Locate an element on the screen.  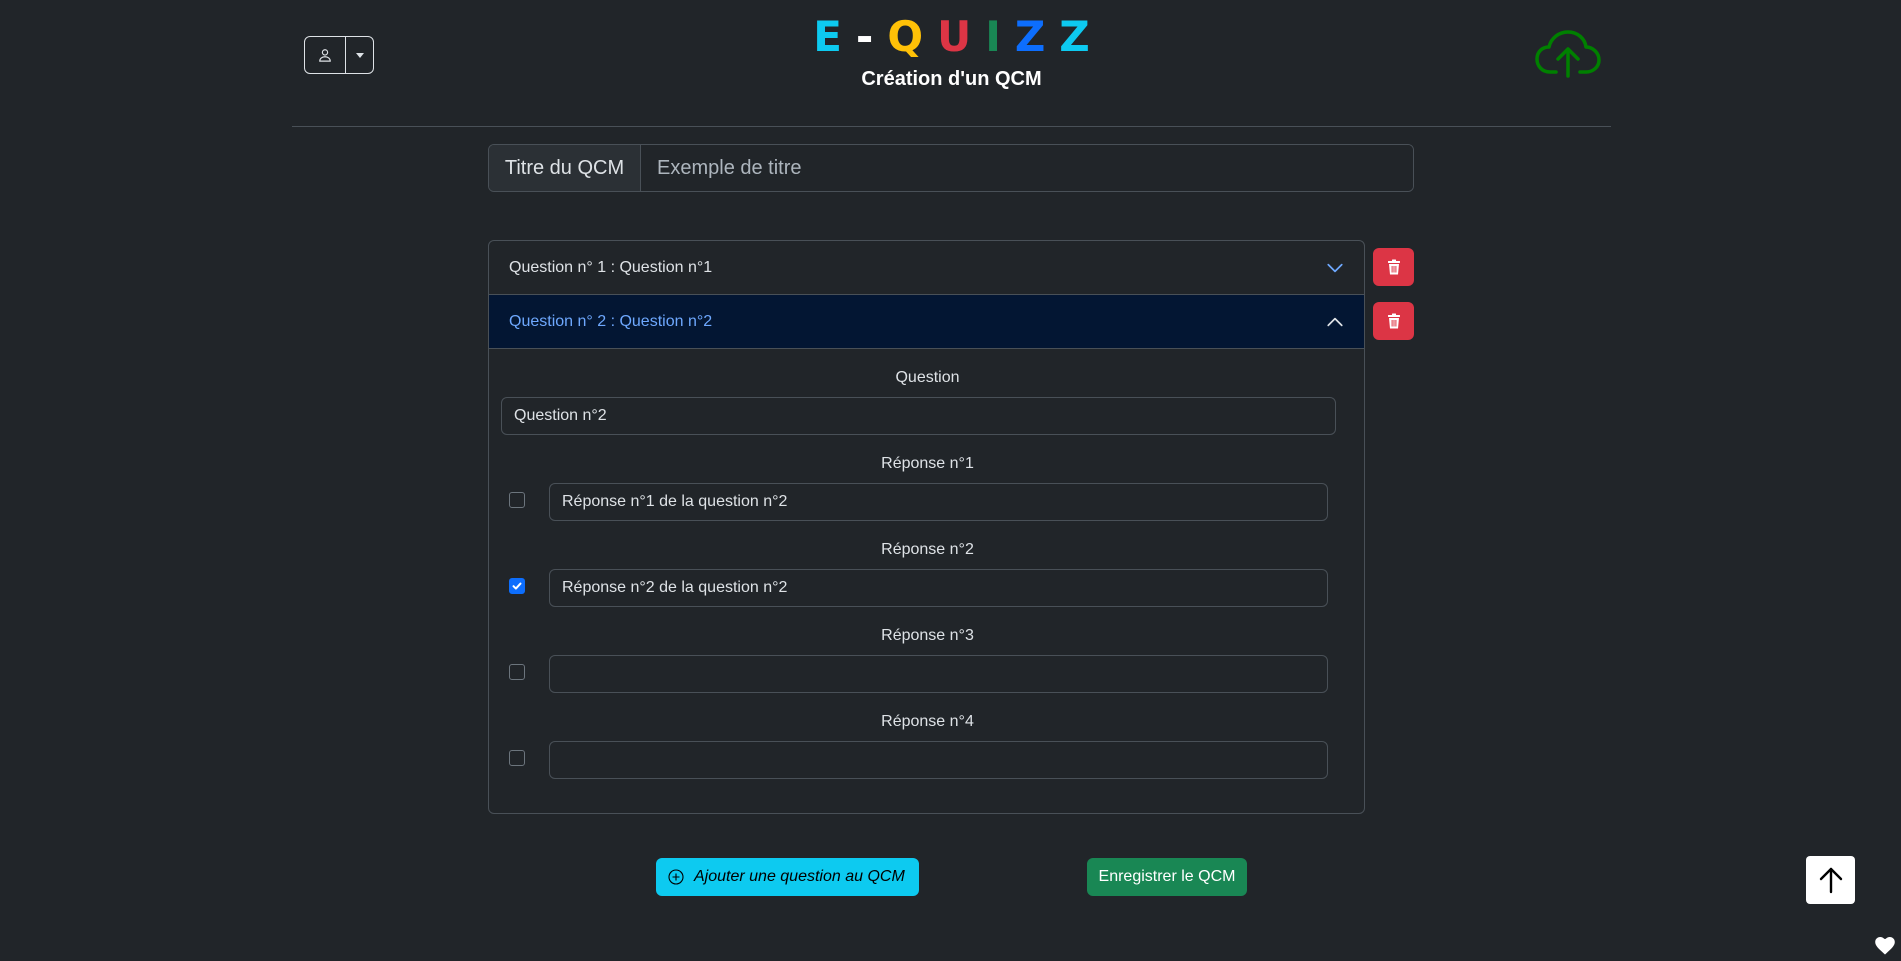
brand-letter: I is located at coordinates (993, 36).